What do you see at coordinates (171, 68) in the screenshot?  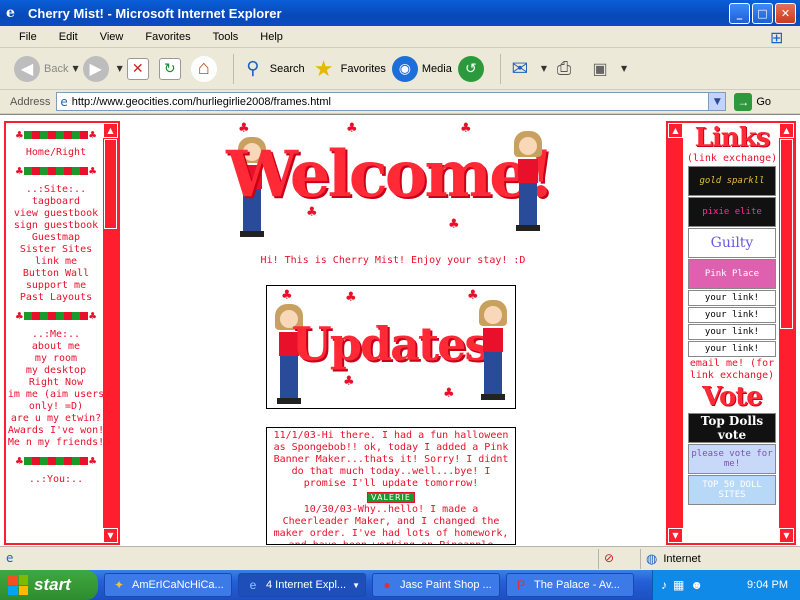 I see `refresh-button: ↻` at bounding box center [171, 68].